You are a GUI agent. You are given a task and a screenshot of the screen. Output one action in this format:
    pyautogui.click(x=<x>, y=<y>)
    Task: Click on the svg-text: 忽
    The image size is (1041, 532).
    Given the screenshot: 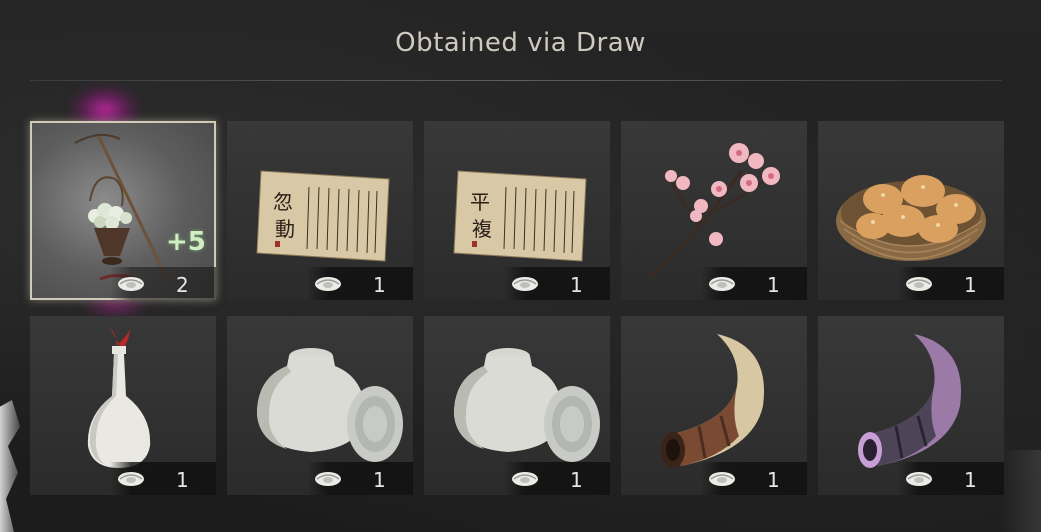 What is the action you would take?
    pyautogui.click(x=283, y=202)
    